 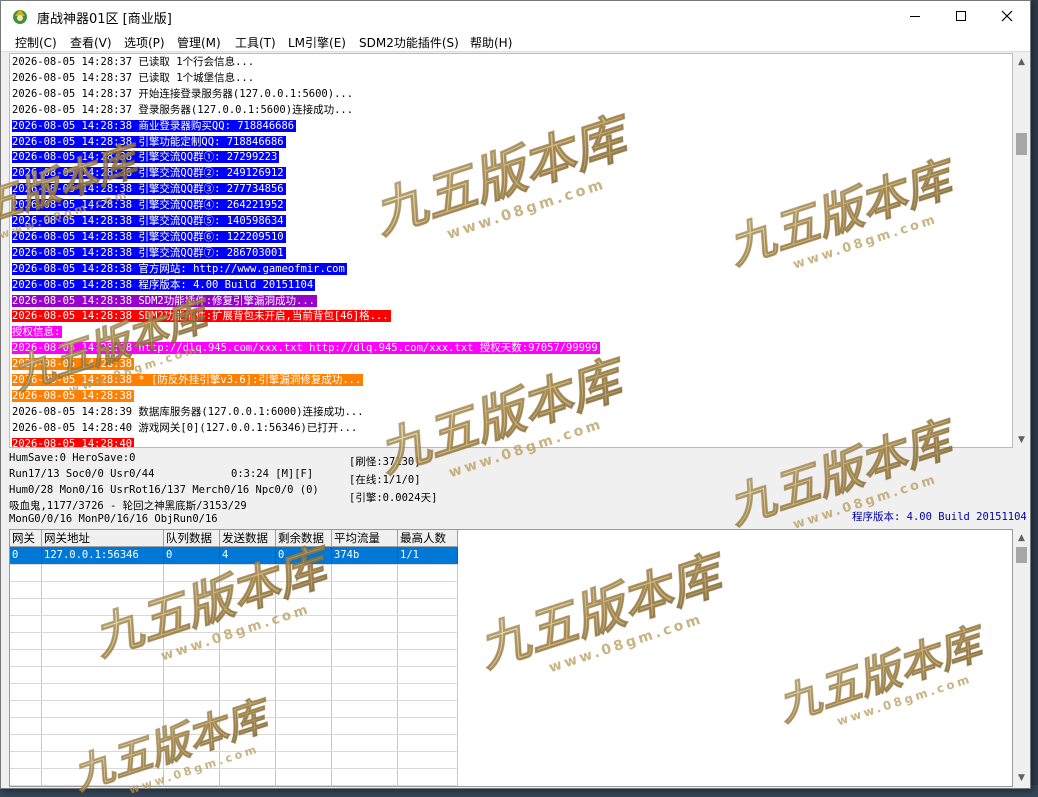 I want to click on table-scrollbar: ▲ ▼, so click(x=1021, y=658).